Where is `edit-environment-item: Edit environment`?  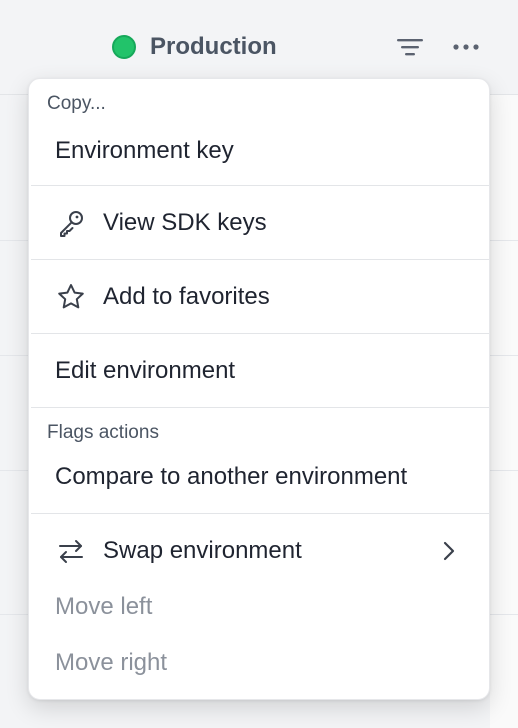
edit-environment-item: Edit environment is located at coordinates (259, 371).